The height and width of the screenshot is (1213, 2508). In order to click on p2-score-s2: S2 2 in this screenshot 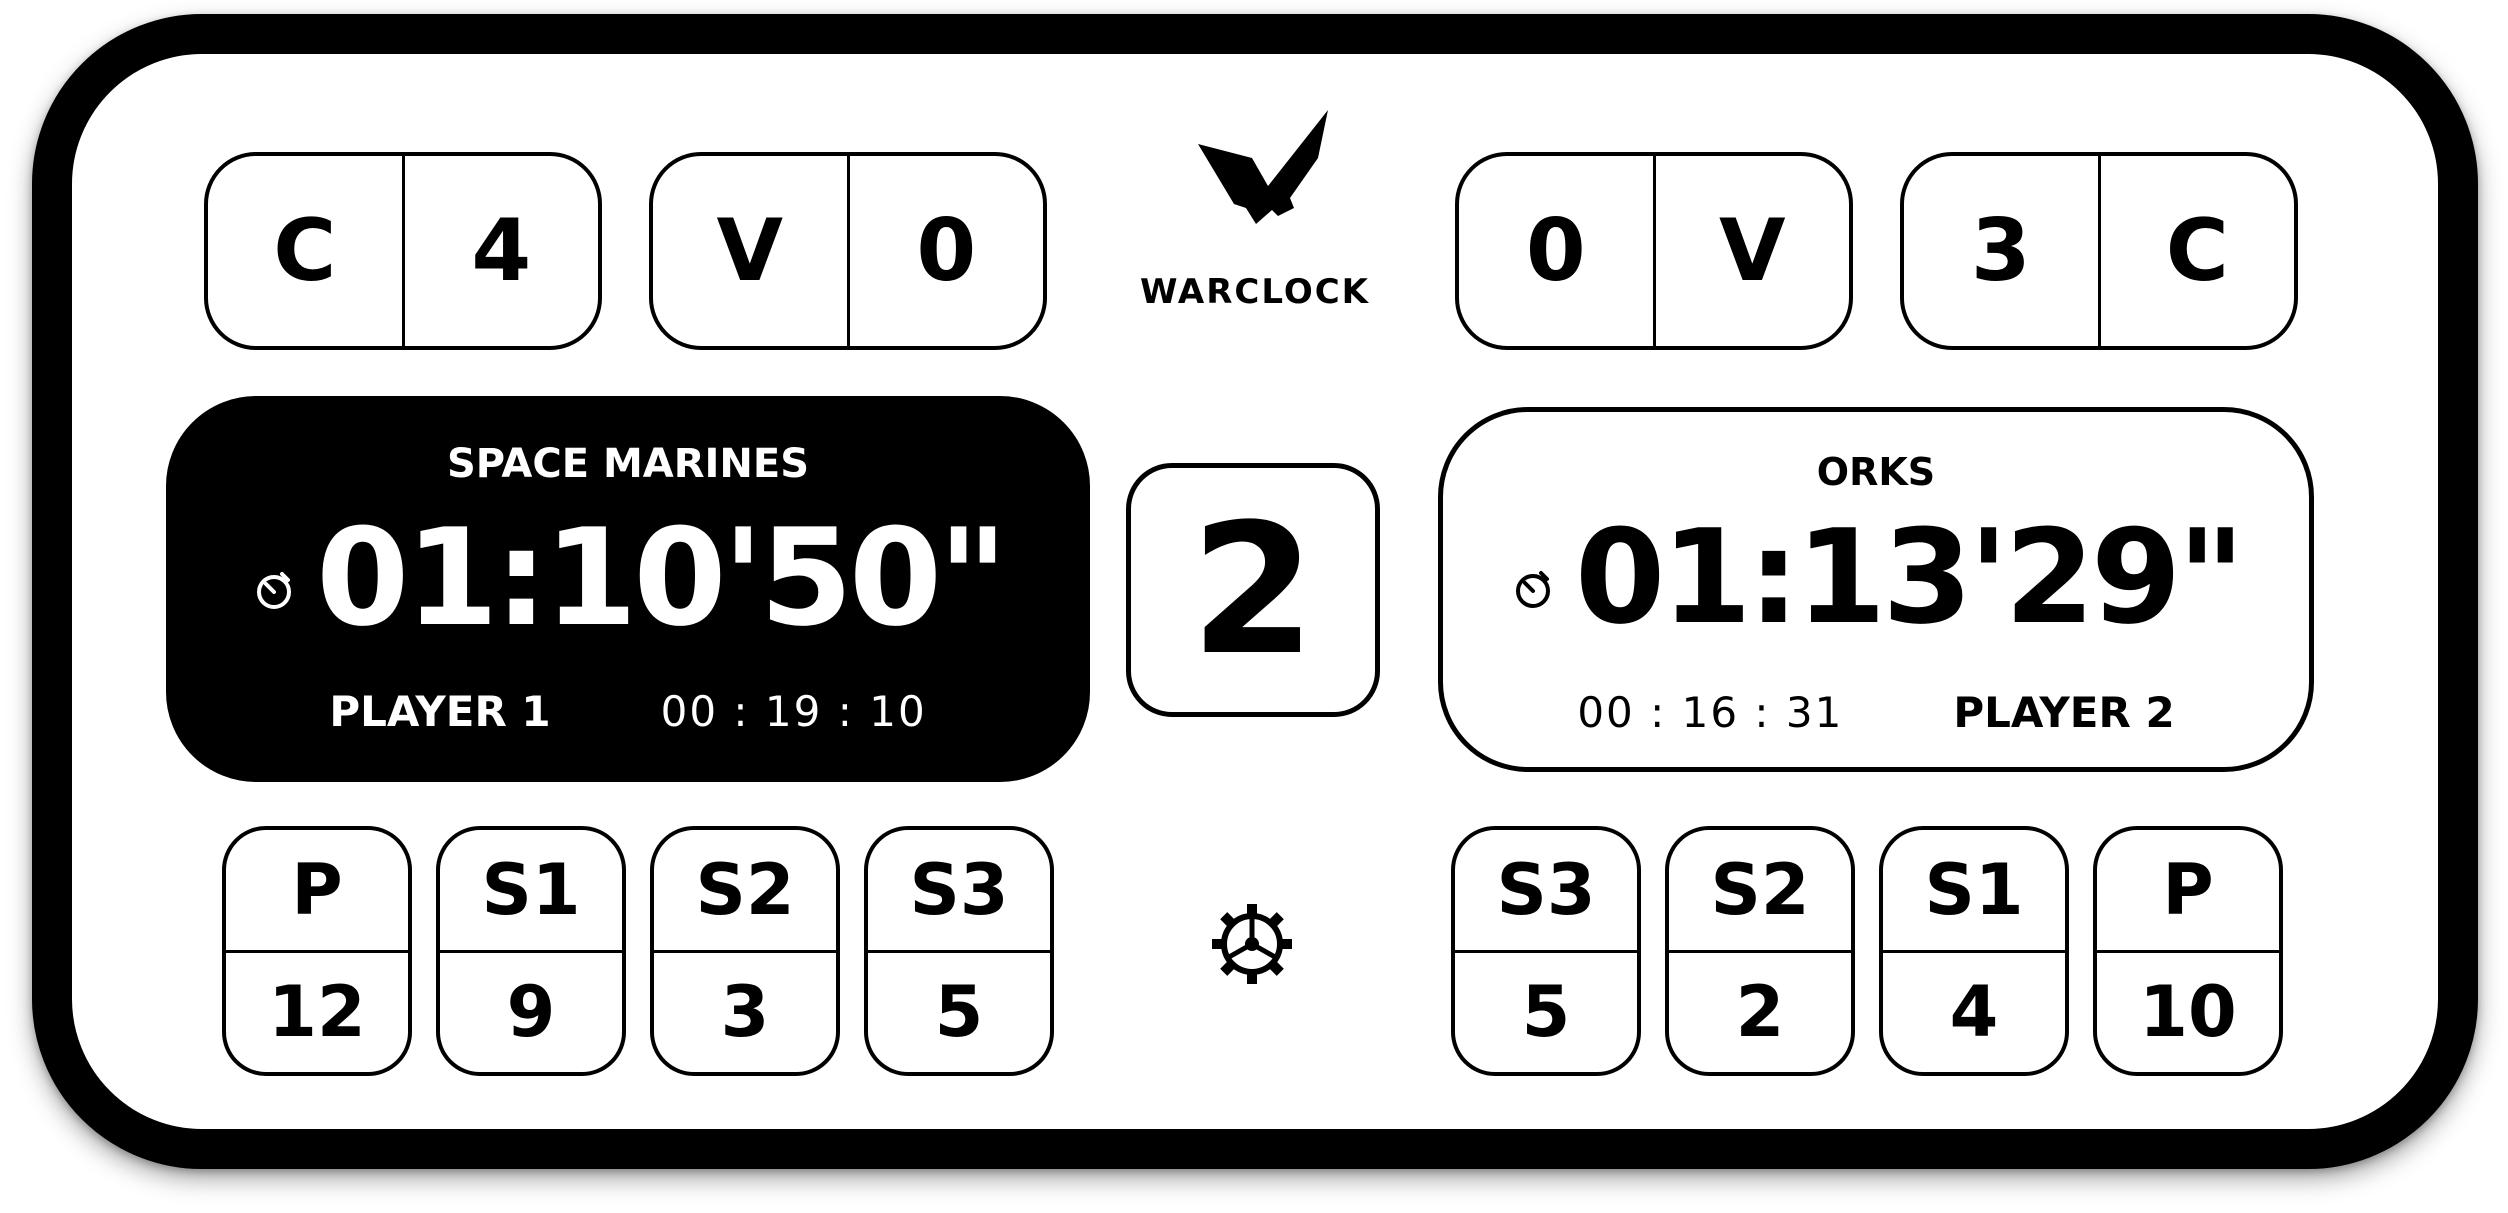, I will do `click(1760, 951)`.